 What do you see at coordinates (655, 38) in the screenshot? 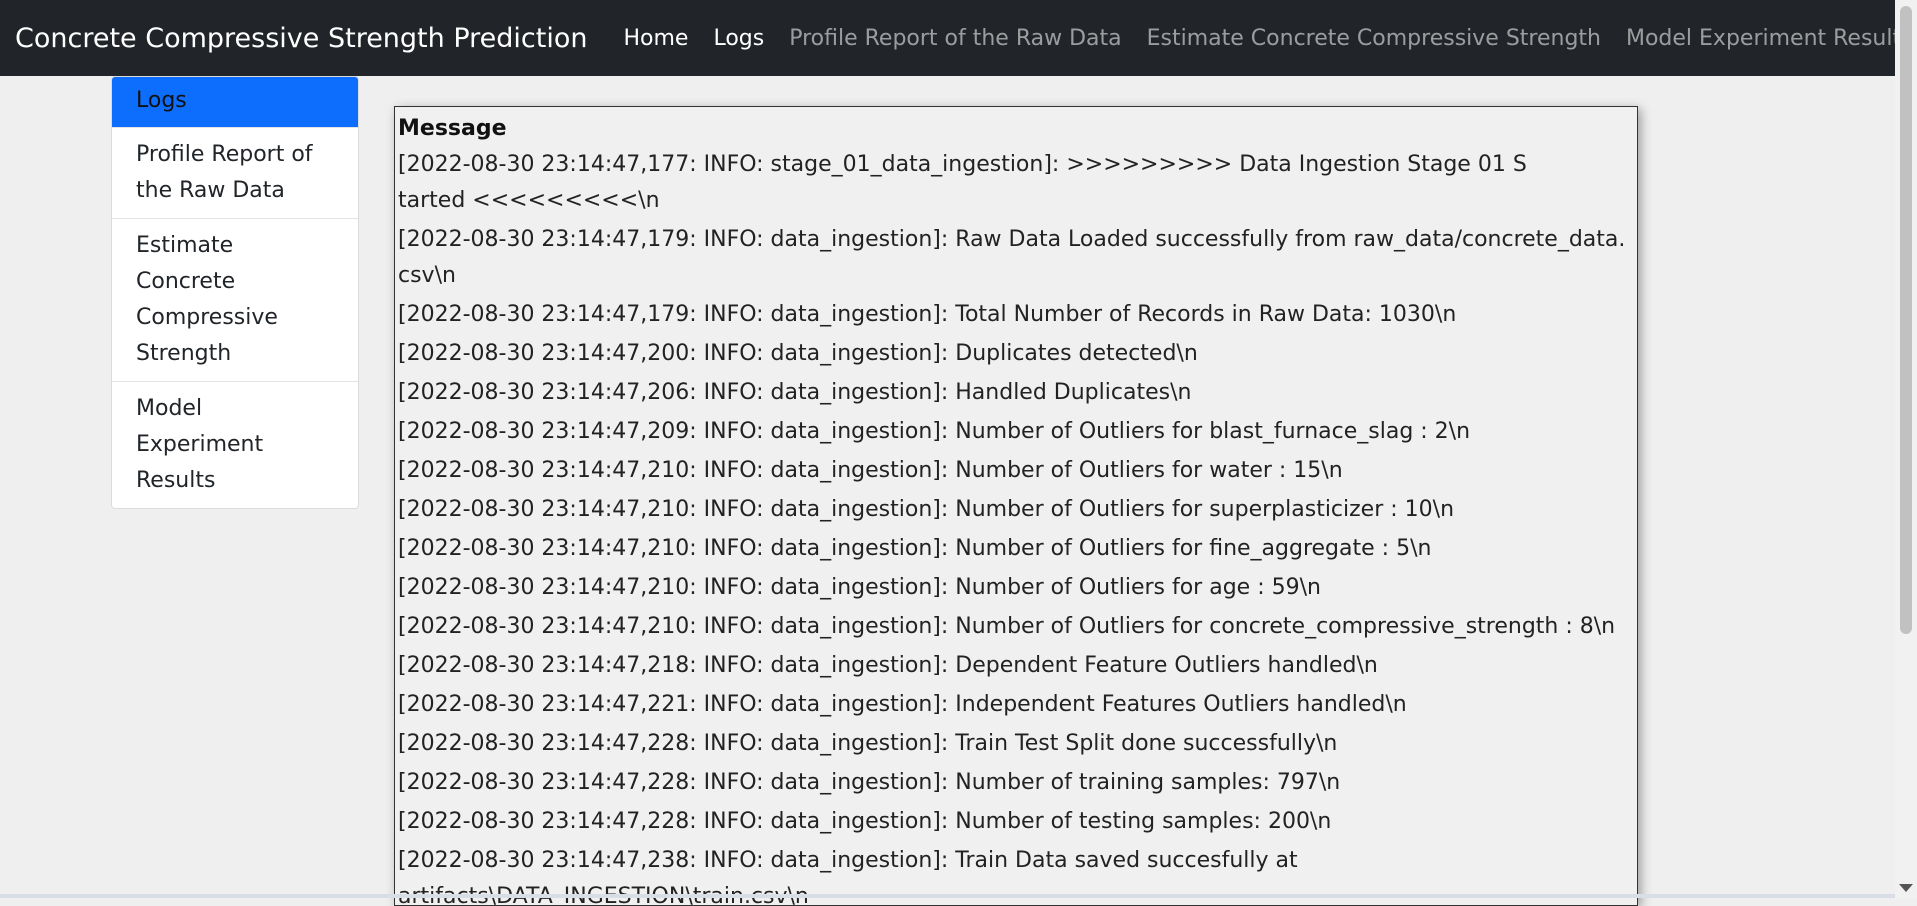
I see `nav-link-home: Home` at bounding box center [655, 38].